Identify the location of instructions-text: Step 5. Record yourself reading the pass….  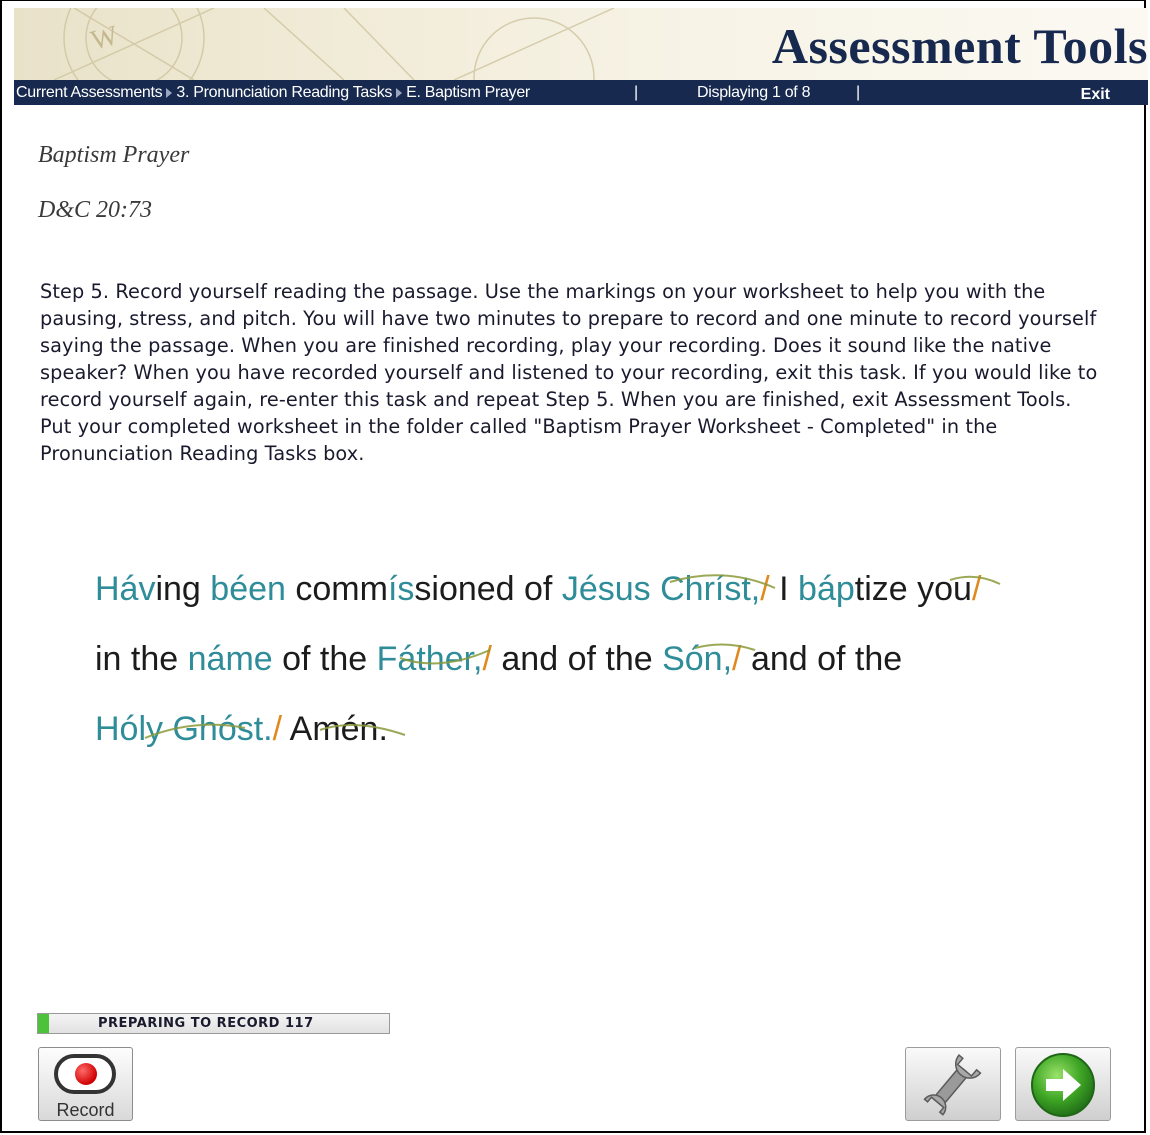
(569, 372).